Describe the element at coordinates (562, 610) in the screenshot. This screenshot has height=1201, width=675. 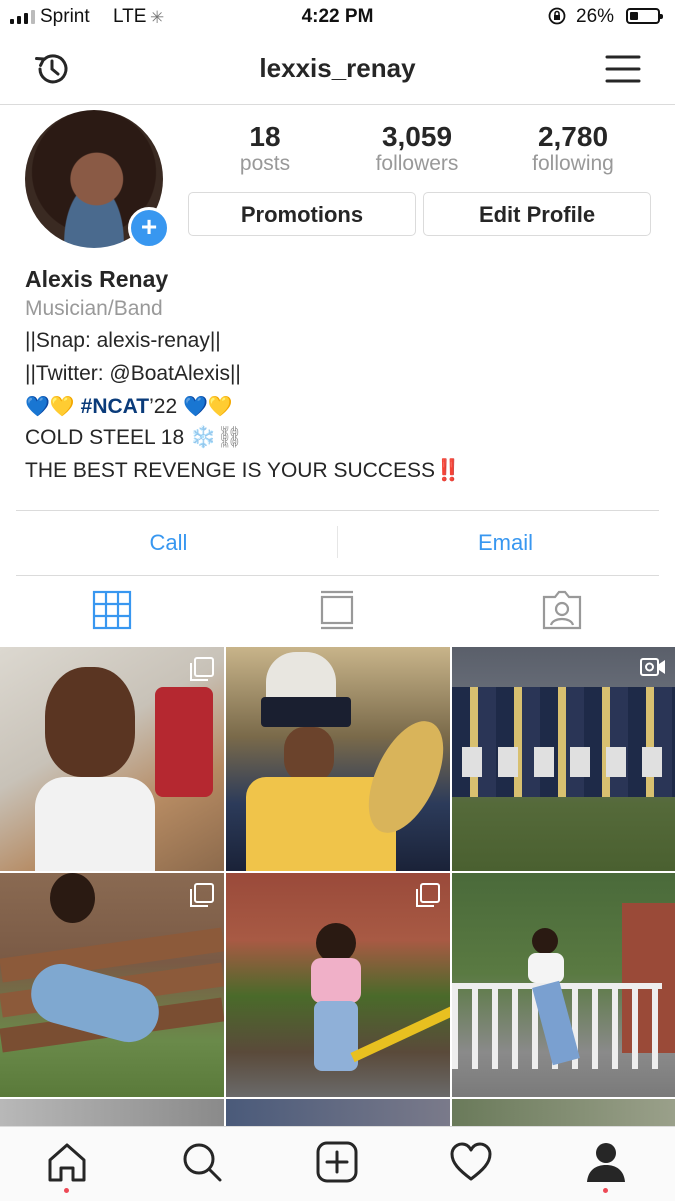
I see `tagged-icon` at that location.